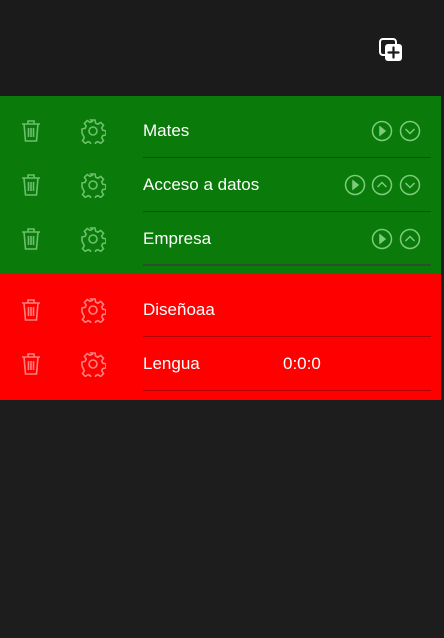  Describe the element at coordinates (201, 185) in the screenshot. I see `subject-name: Acceso a datos` at that location.